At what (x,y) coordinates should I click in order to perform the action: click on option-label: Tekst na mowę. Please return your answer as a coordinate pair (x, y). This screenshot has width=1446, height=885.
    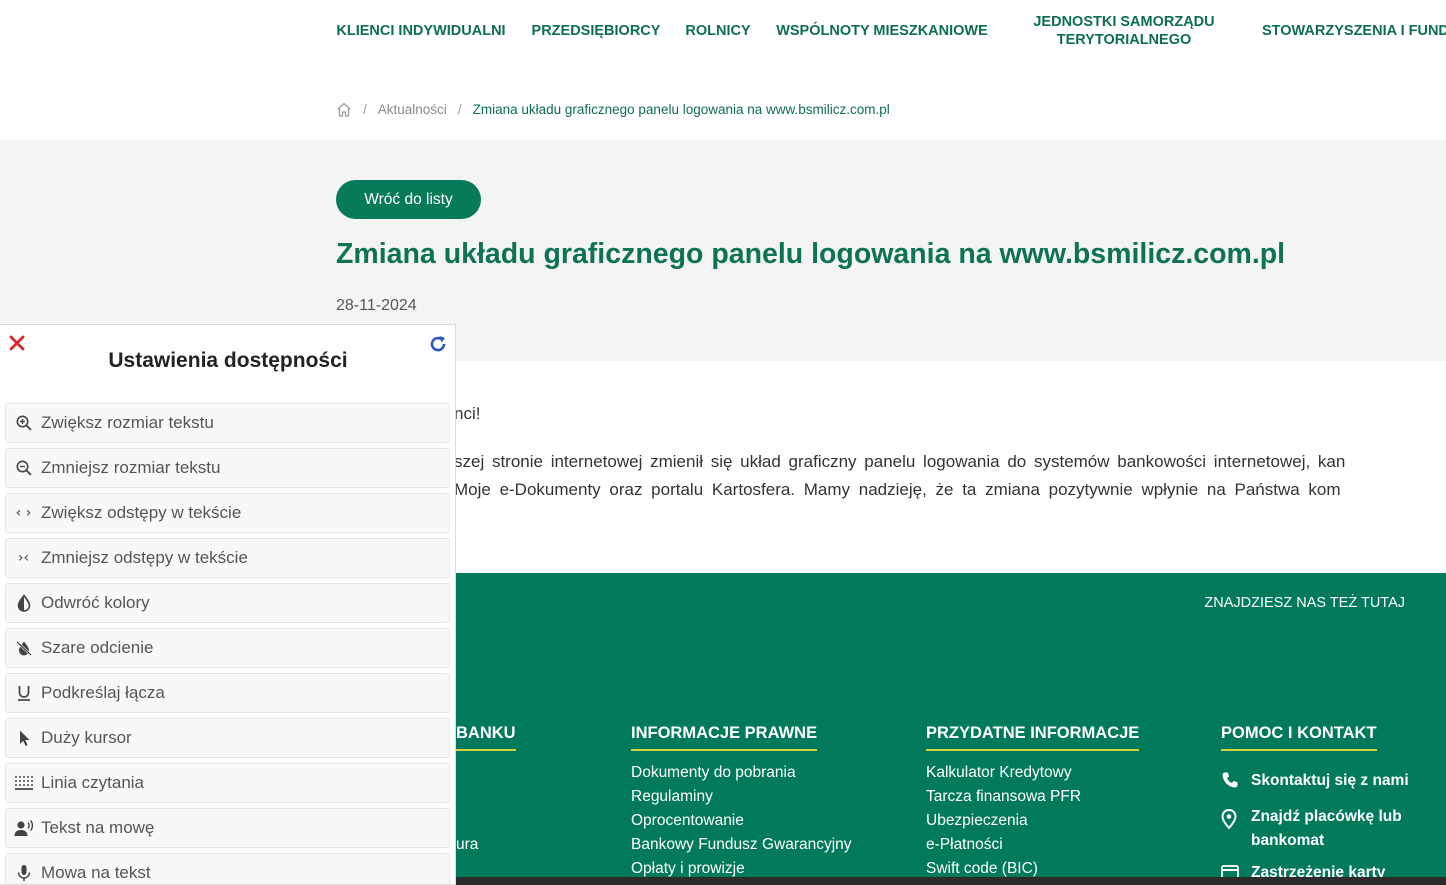
    Looking at the image, I should click on (98, 827).